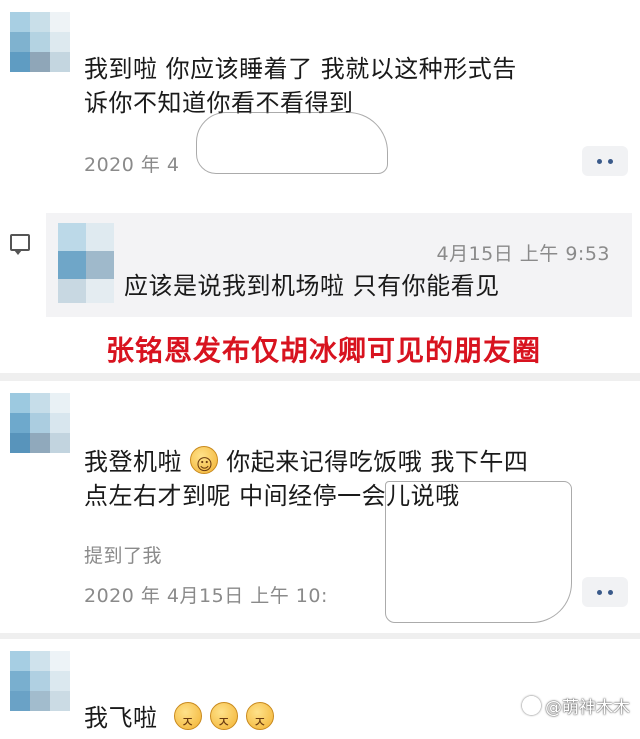 The width and height of the screenshot is (640, 739). I want to click on red-caption: 张铭恩发布仅胡冰卿可见的朋友圈, so click(324, 350).